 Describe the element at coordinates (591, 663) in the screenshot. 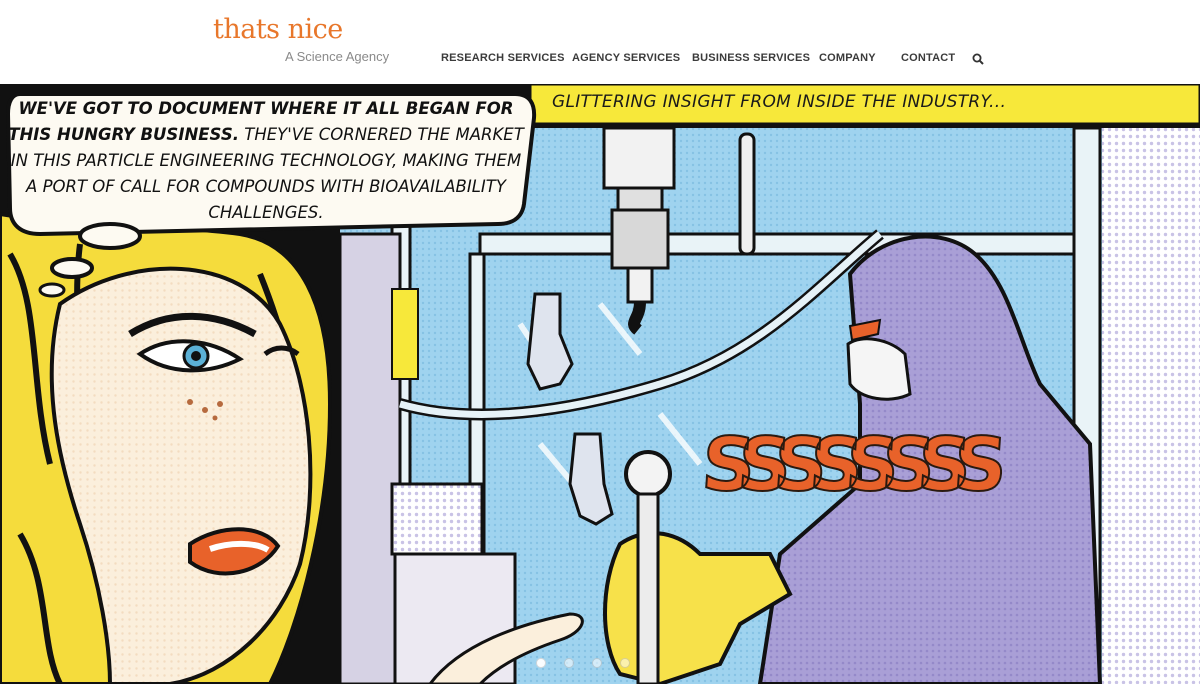

I see `slider-pagination` at that location.